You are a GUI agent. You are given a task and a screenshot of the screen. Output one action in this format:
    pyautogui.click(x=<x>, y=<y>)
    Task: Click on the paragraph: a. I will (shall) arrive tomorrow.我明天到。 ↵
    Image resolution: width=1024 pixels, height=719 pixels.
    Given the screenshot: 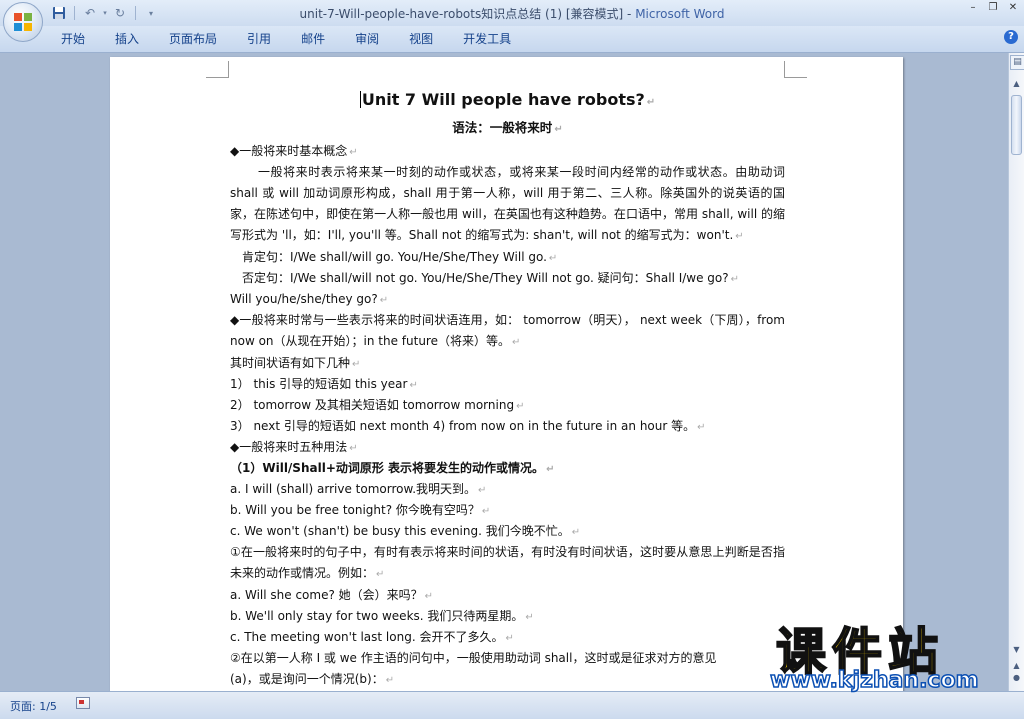 What is the action you would take?
    pyautogui.click(x=358, y=489)
    